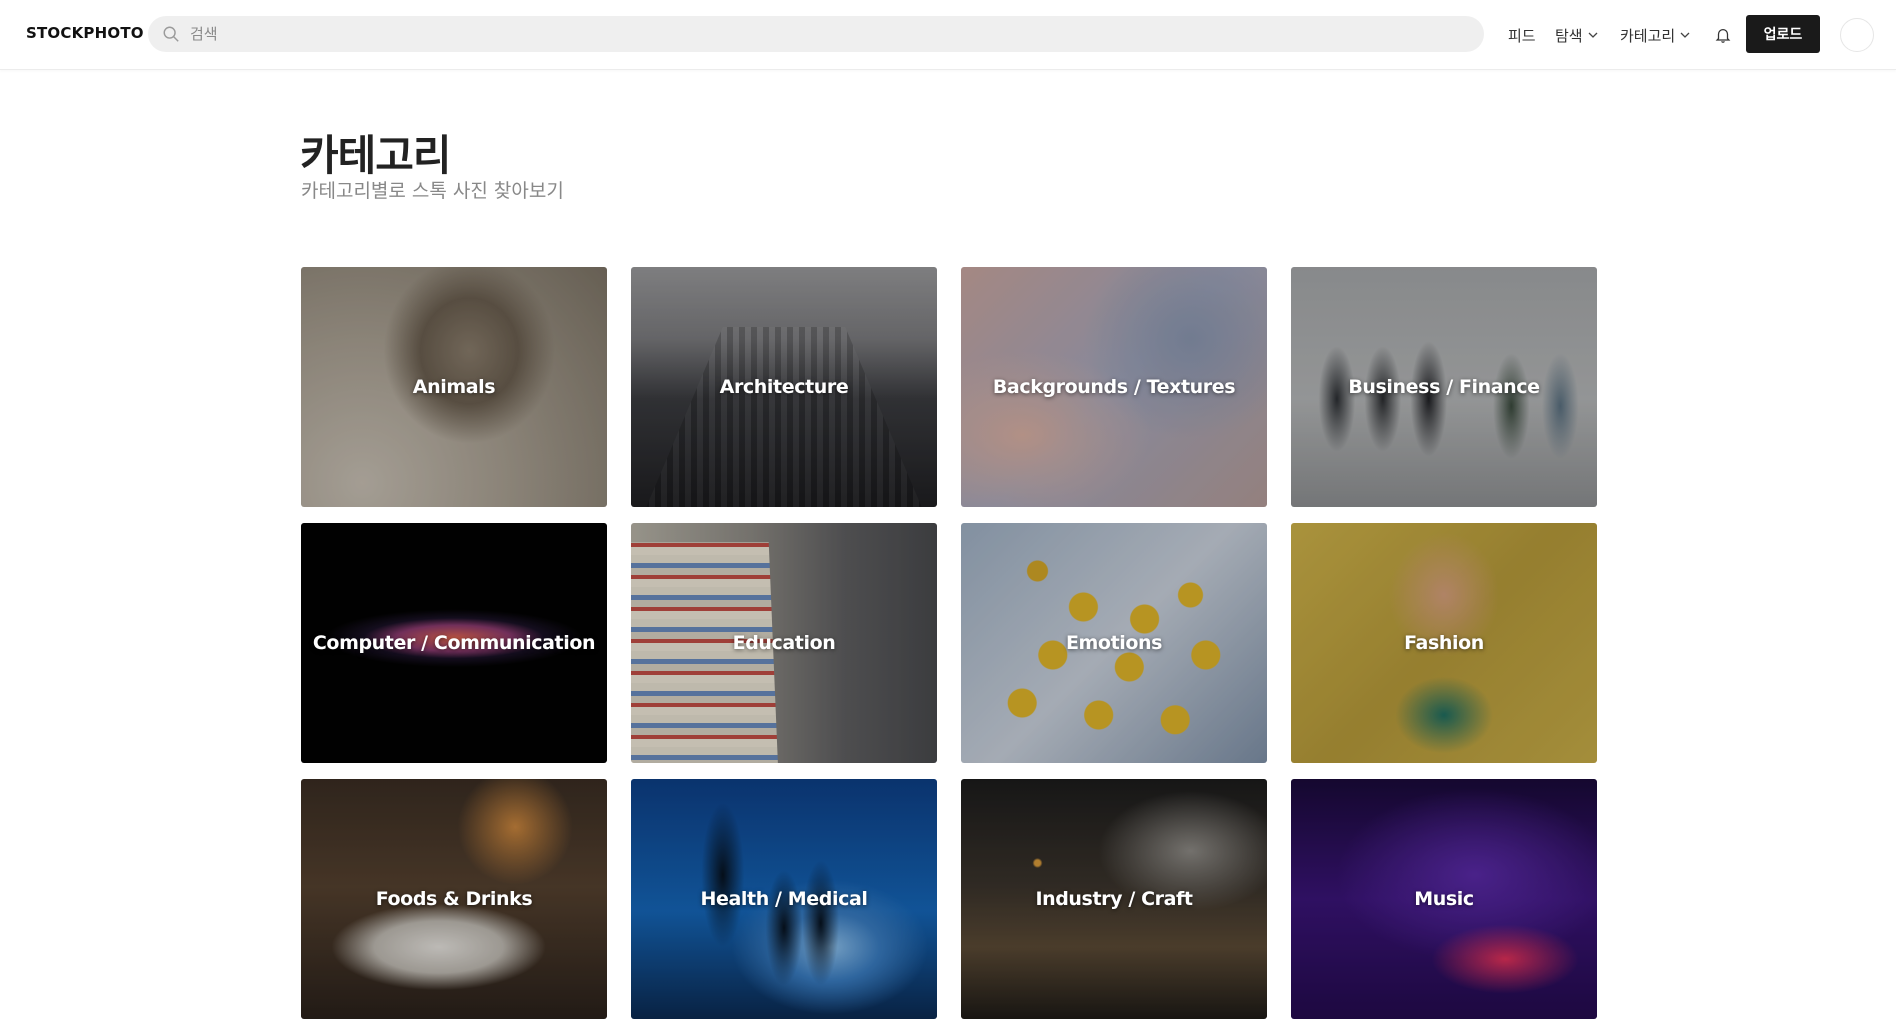 This screenshot has width=1896, height=1032. I want to click on category-label: Music, so click(1444, 899).